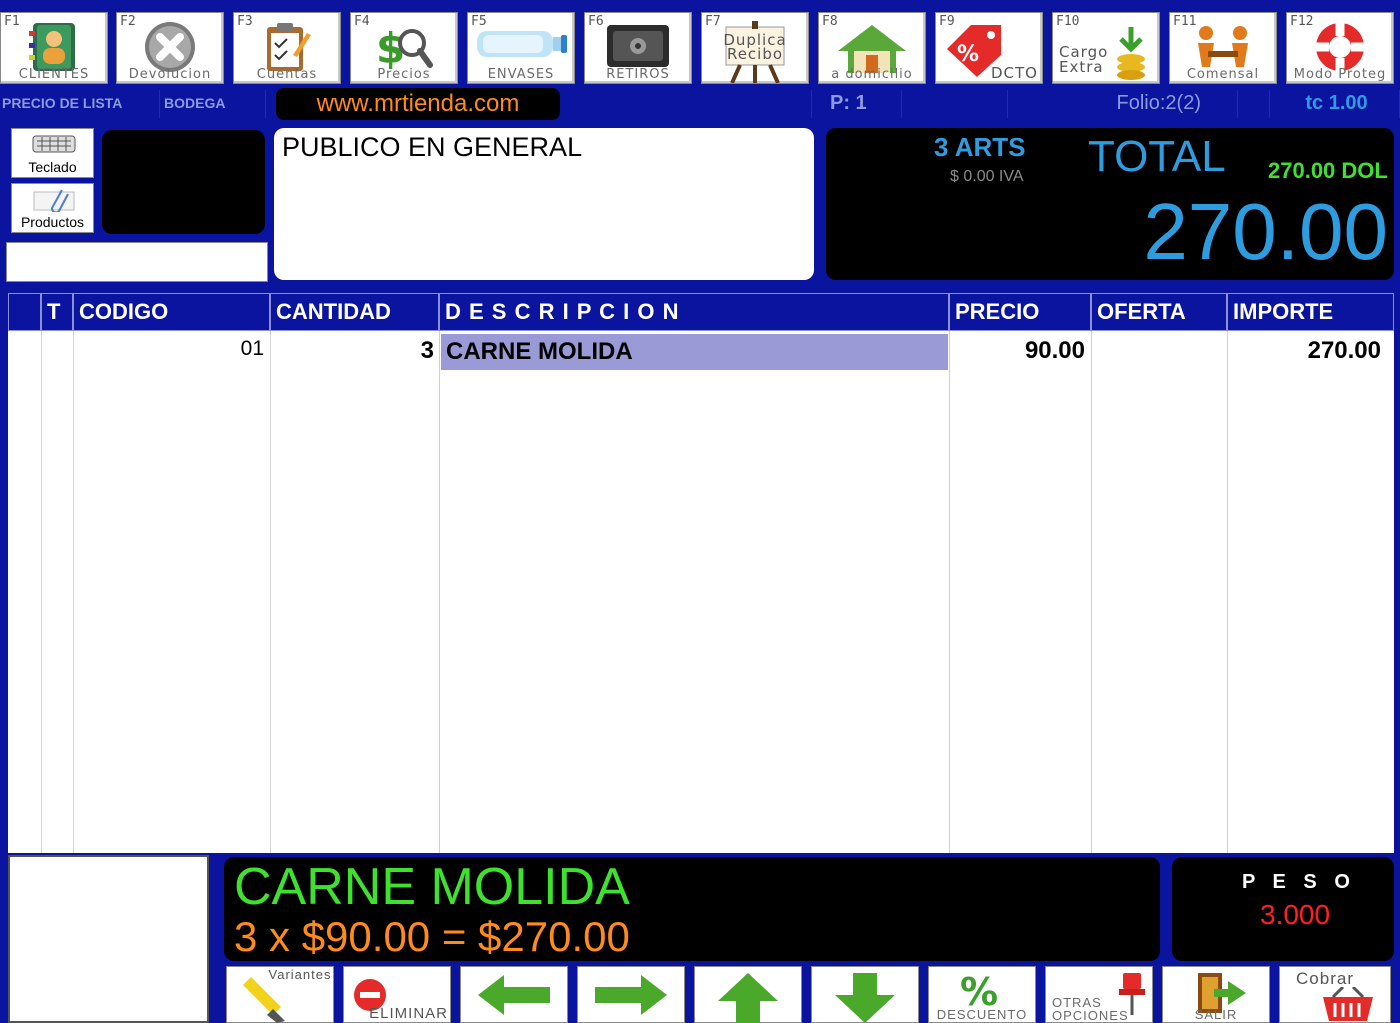 The image size is (1400, 1023). I want to click on grand-total: 270.00, so click(1265, 231).